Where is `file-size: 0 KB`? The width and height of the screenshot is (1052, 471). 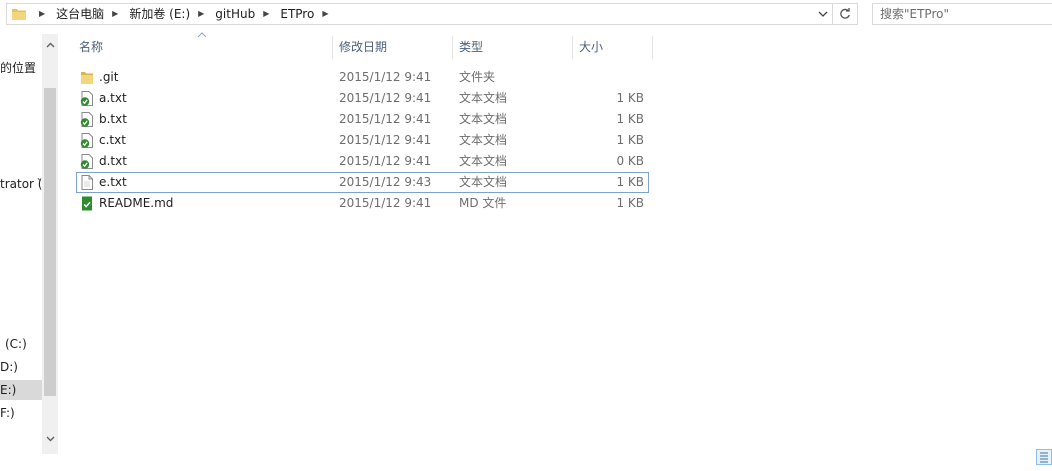 file-size: 0 KB is located at coordinates (630, 161).